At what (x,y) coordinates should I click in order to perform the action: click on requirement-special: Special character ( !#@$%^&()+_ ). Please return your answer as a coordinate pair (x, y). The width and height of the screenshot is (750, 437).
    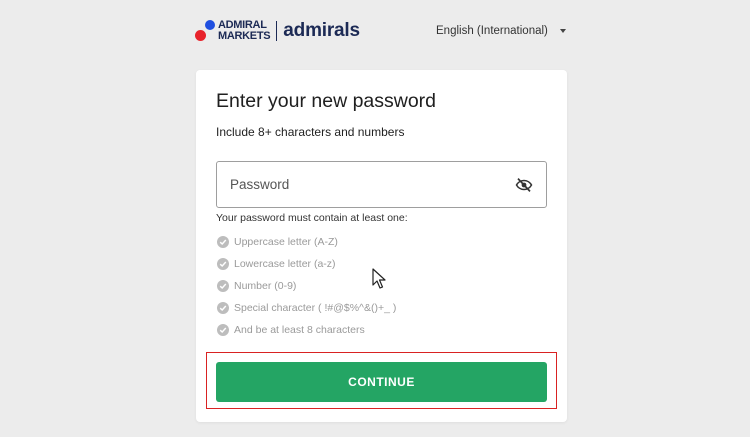
    Looking at the image, I should click on (306, 308).